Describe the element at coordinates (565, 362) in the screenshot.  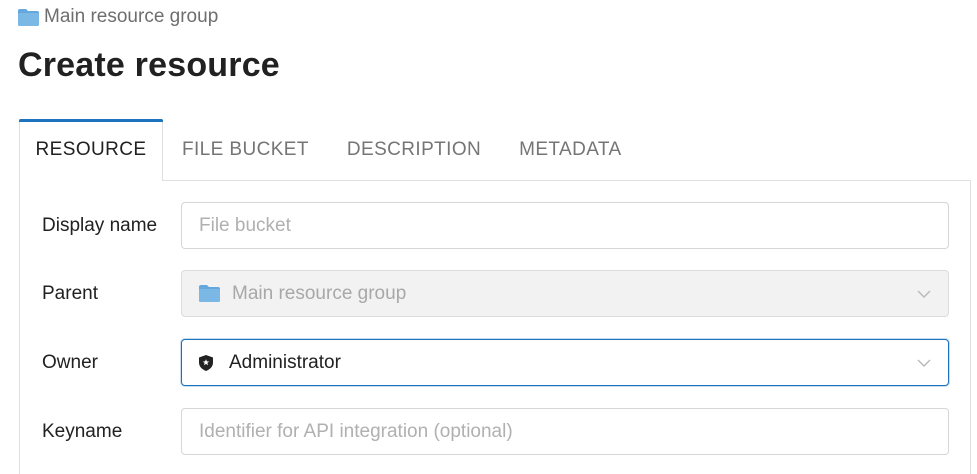
I see `owner-select: Administrator` at that location.